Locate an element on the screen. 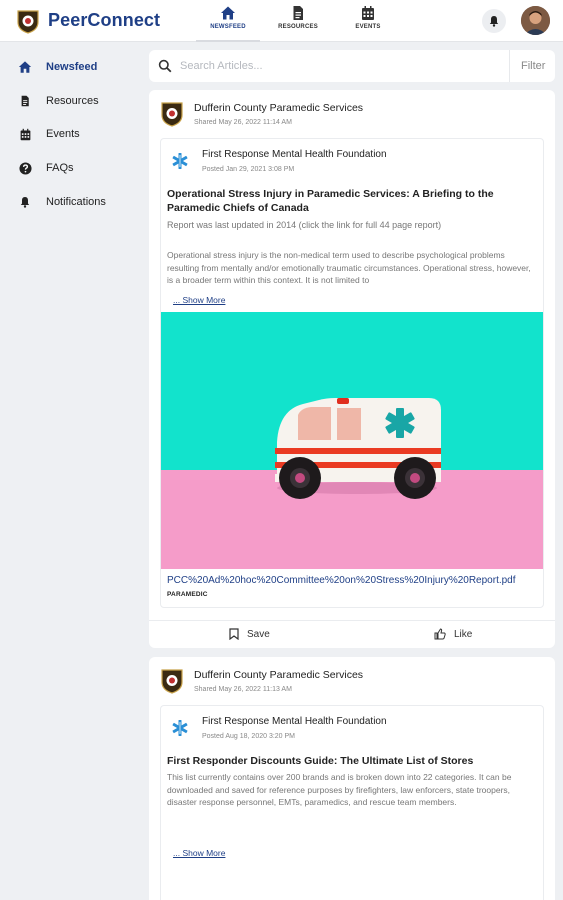 This screenshot has width=563, height=900. sidebar-item-label: Events is located at coordinates (63, 134).